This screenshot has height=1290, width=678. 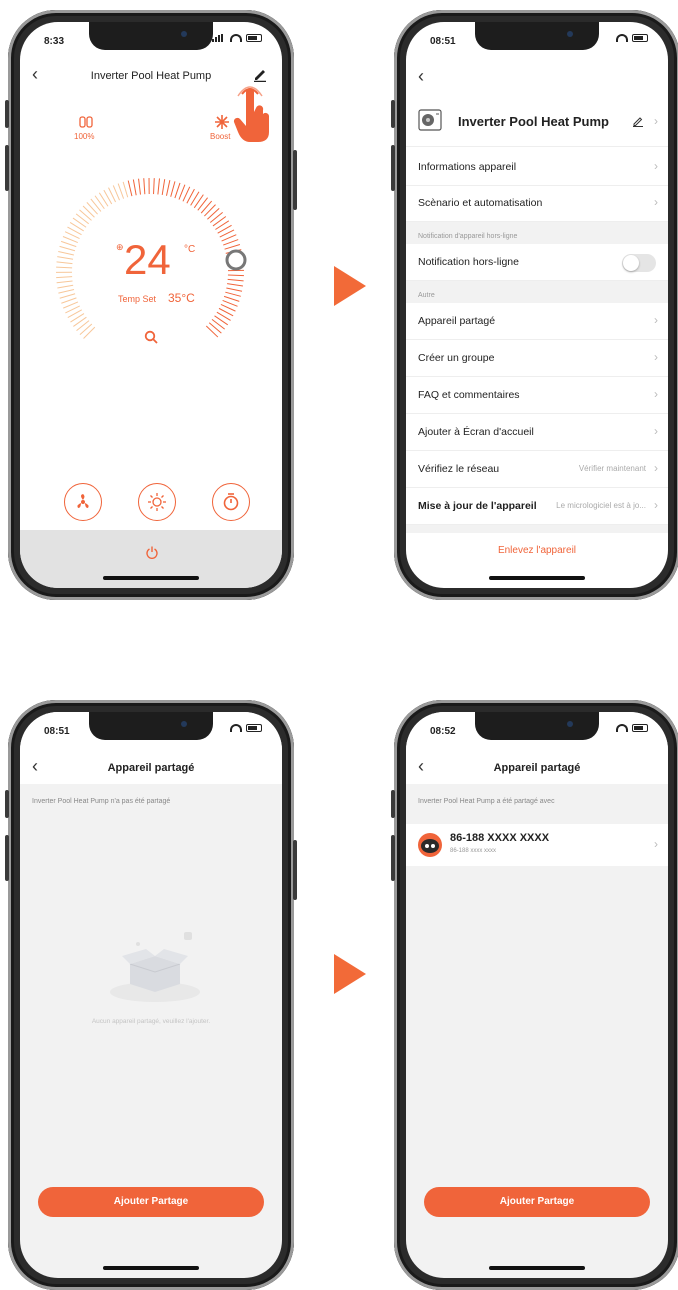 I want to click on hand-pointer-icon, so click(x=253, y=115).